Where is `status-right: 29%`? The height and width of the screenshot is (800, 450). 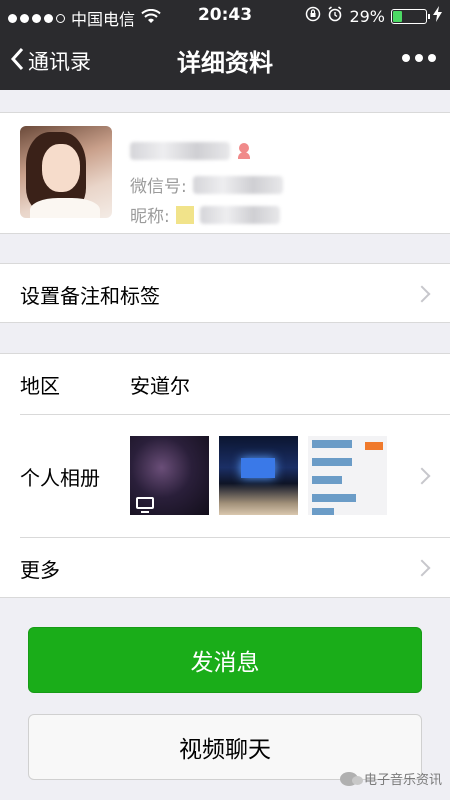 status-right: 29% is located at coordinates (373, 16).